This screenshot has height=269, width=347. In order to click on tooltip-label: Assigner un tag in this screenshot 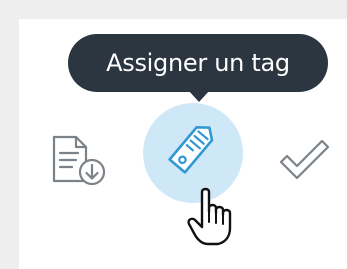, I will do `click(198, 63)`.